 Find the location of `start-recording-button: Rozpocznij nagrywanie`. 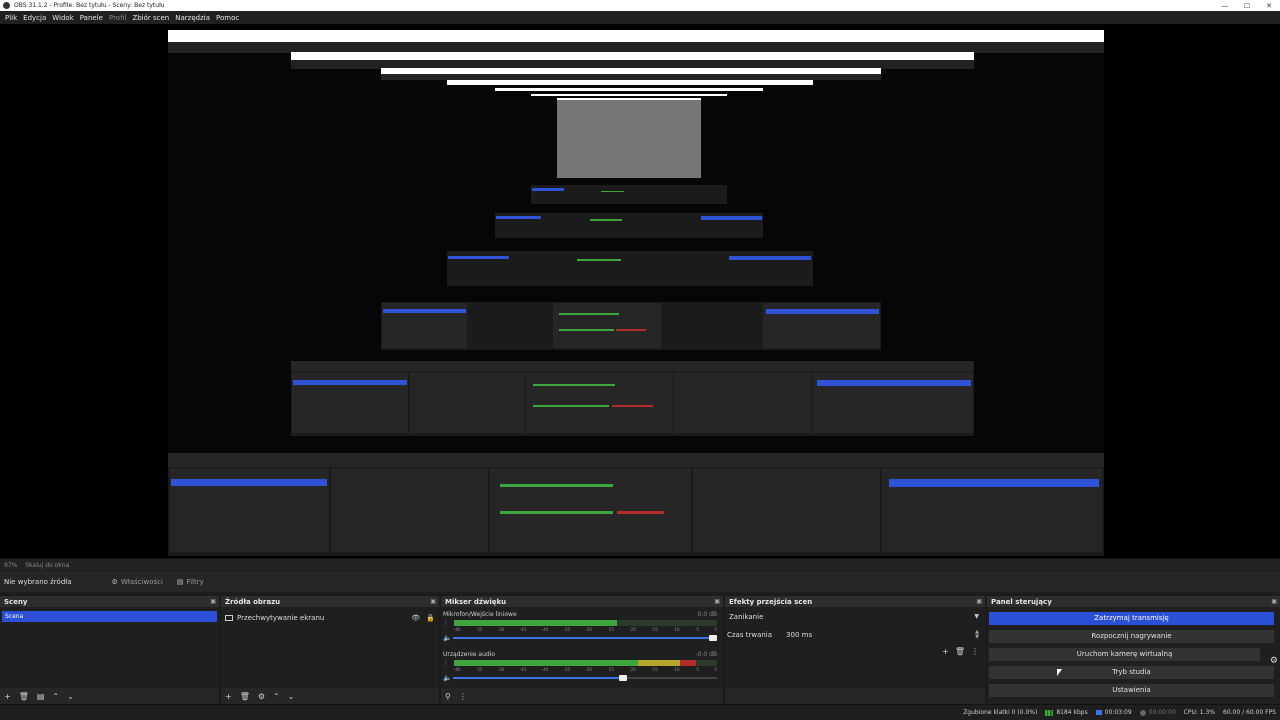

start-recording-button: Rozpocznij nagrywanie is located at coordinates (1131, 636).